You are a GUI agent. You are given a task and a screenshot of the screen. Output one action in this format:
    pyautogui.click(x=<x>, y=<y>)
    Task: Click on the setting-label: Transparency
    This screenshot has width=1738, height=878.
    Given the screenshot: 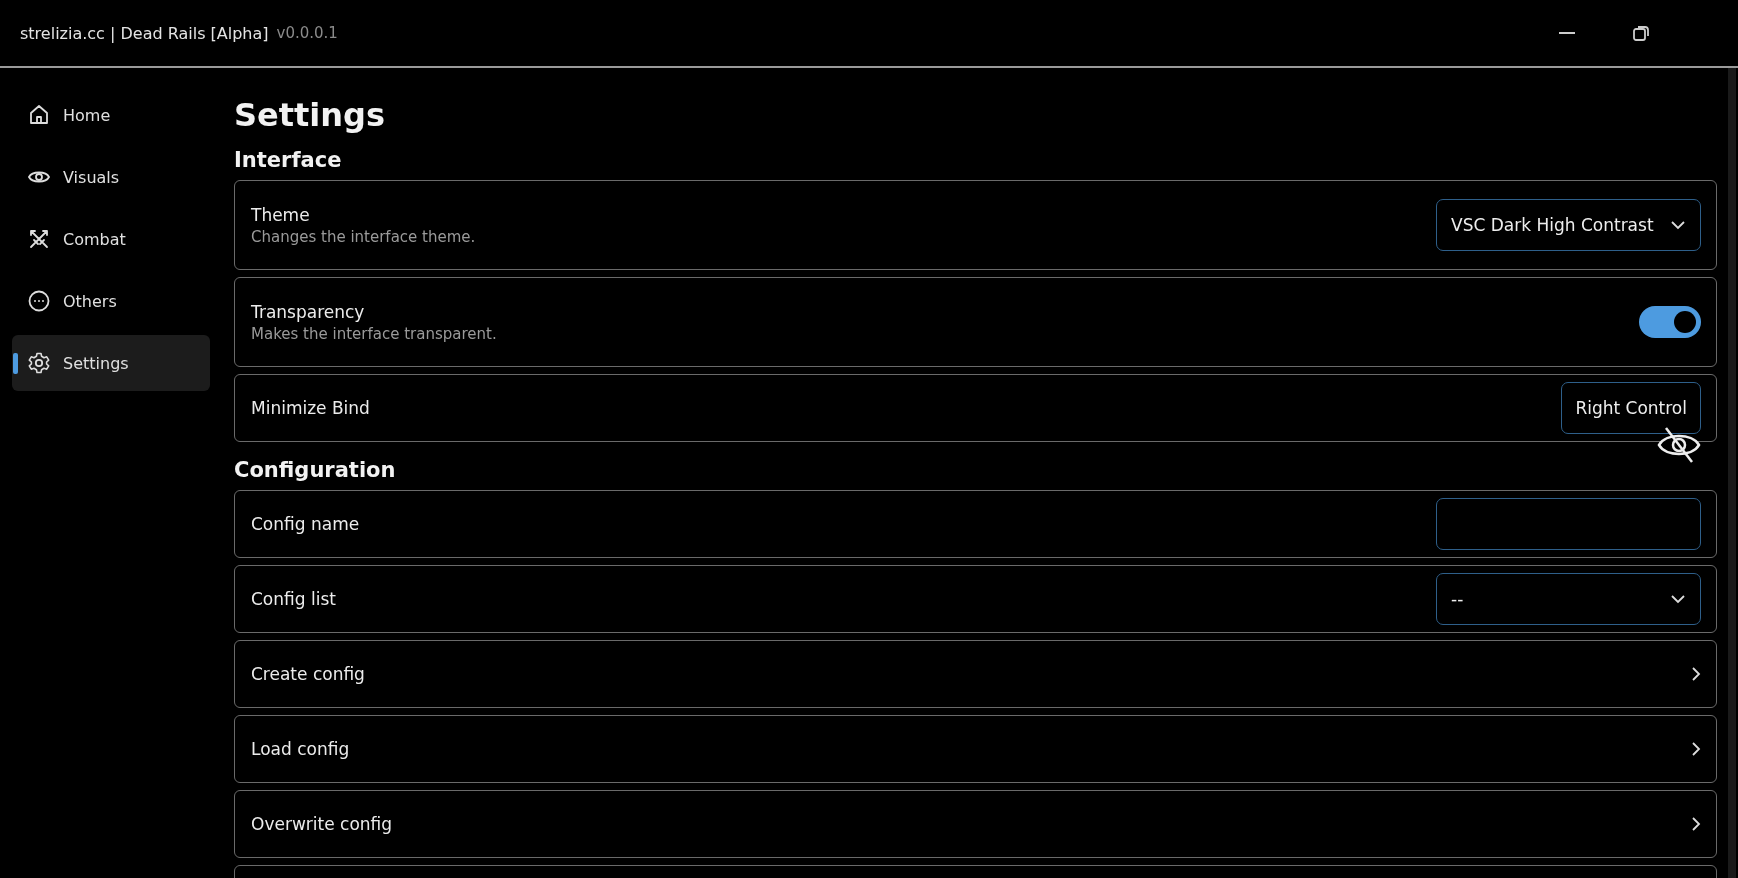 What is the action you would take?
    pyautogui.click(x=308, y=311)
    